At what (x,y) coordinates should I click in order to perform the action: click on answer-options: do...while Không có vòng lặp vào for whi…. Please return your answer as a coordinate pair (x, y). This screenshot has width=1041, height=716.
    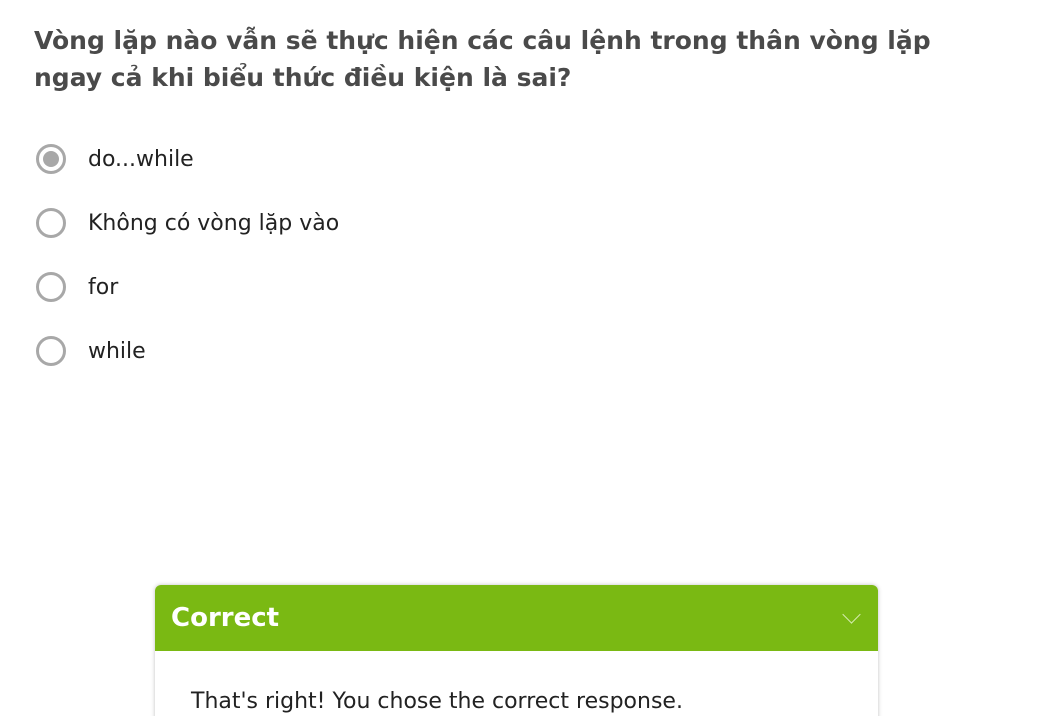
    Looking at the image, I should click on (187, 265).